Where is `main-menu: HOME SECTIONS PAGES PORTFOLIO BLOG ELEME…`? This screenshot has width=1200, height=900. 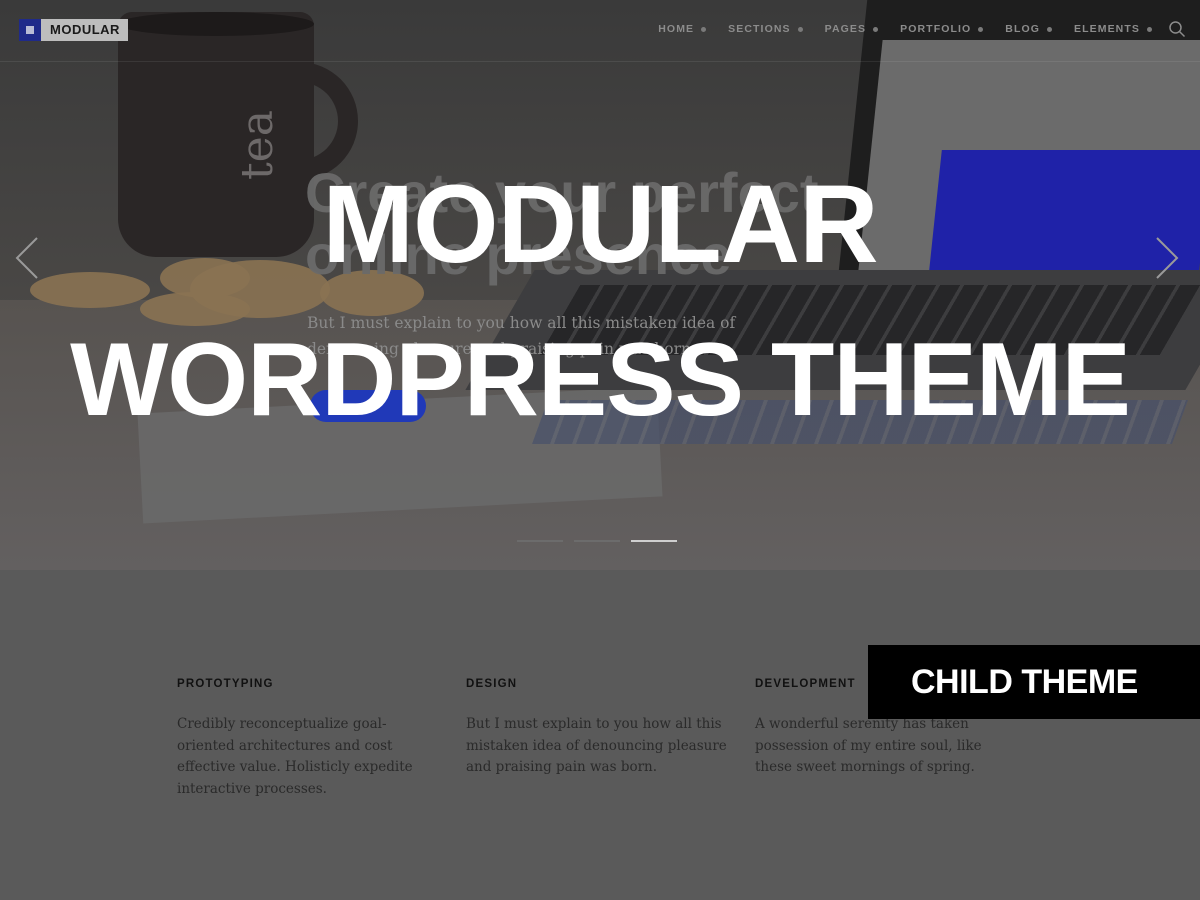
main-menu: HOME SECTIONS PAGES PORTFOLIO BLOG ELEME… is located at coordinates (894, 29).